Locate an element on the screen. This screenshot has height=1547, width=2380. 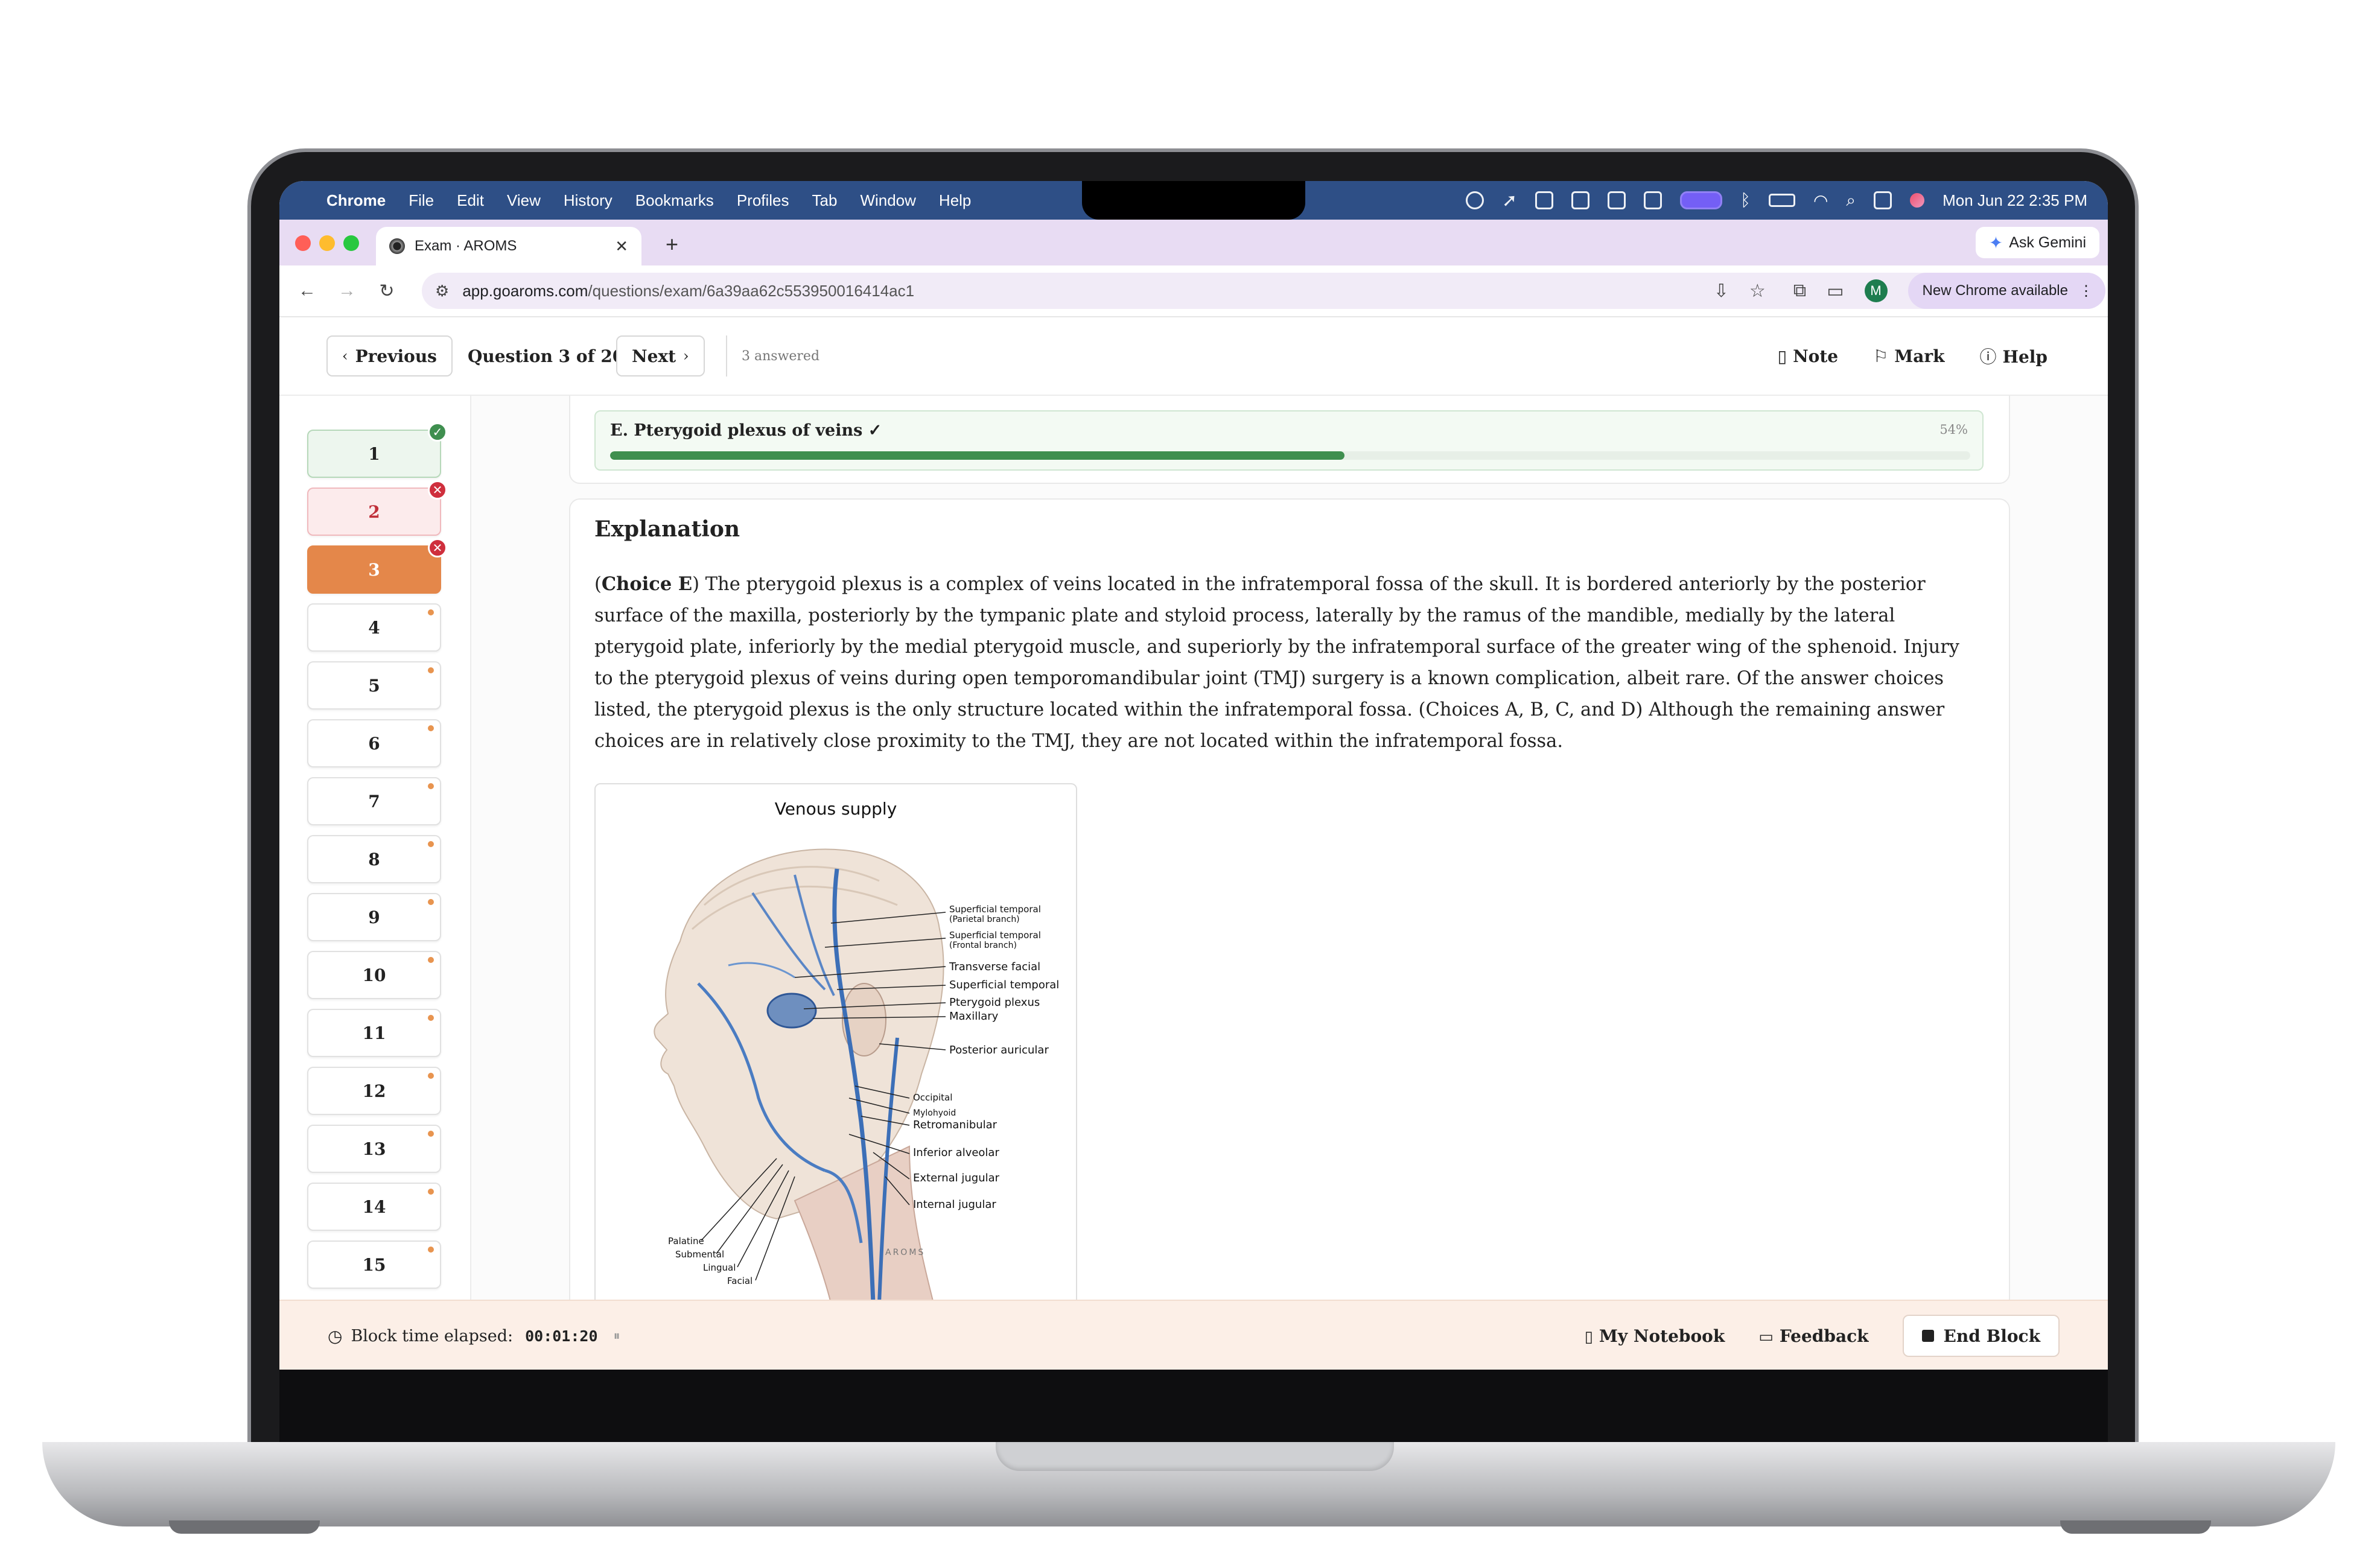
question-nav-item: 9 is located at coordinates (374, 917).